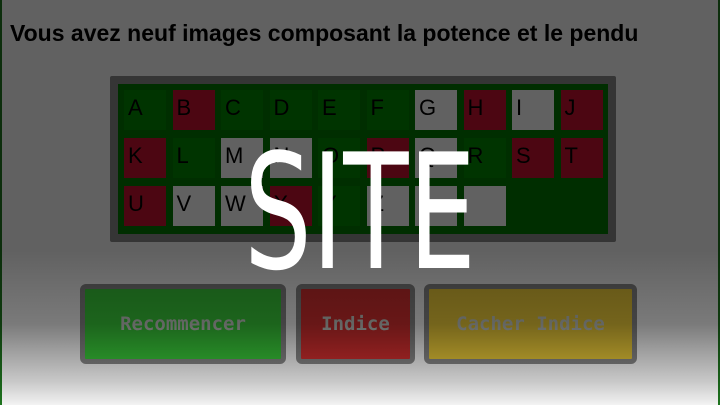  I want to click on key-v: V, so click(193, 206).